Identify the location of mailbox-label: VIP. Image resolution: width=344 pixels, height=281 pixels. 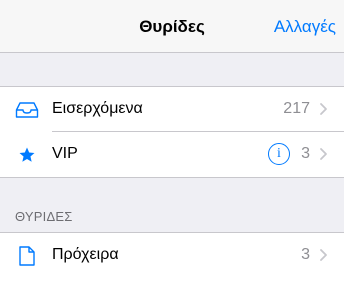
(65, 153).